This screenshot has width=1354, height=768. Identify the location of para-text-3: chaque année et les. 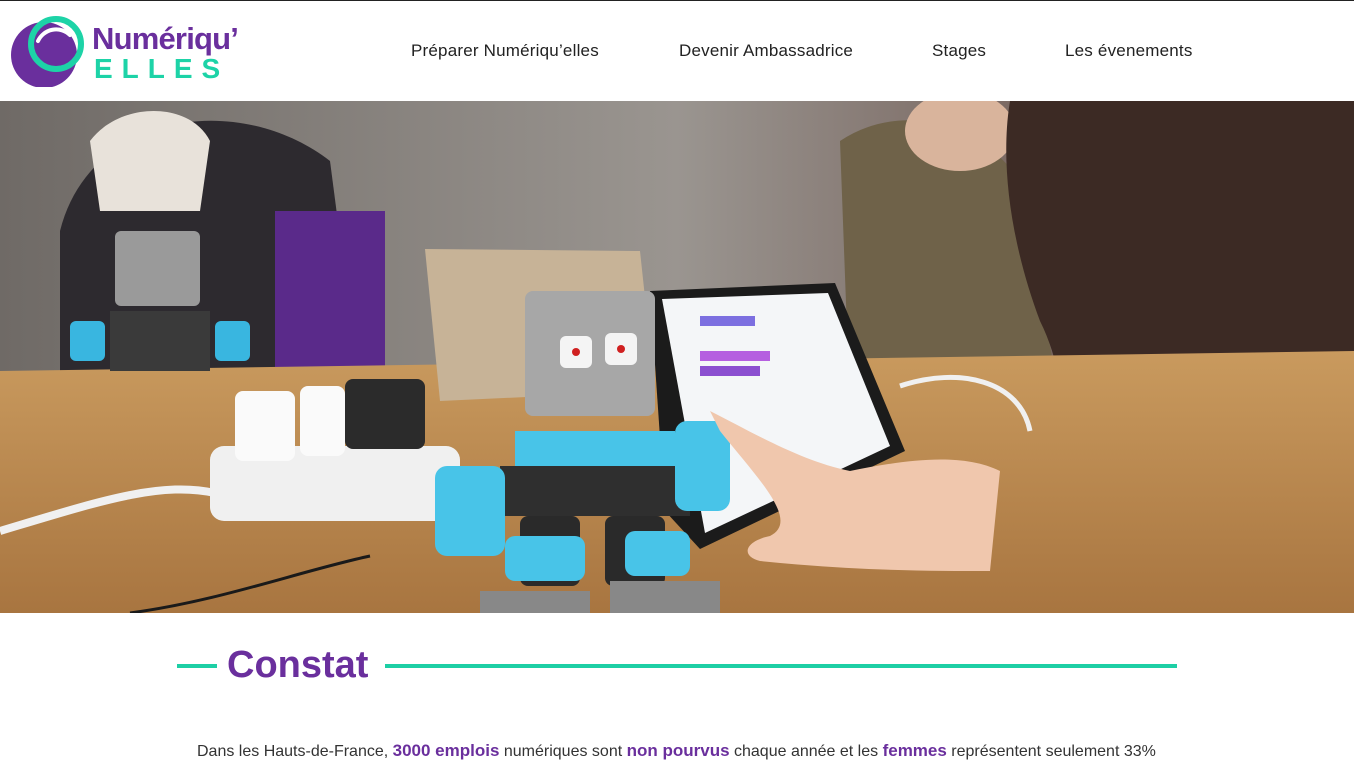
(806, 751).